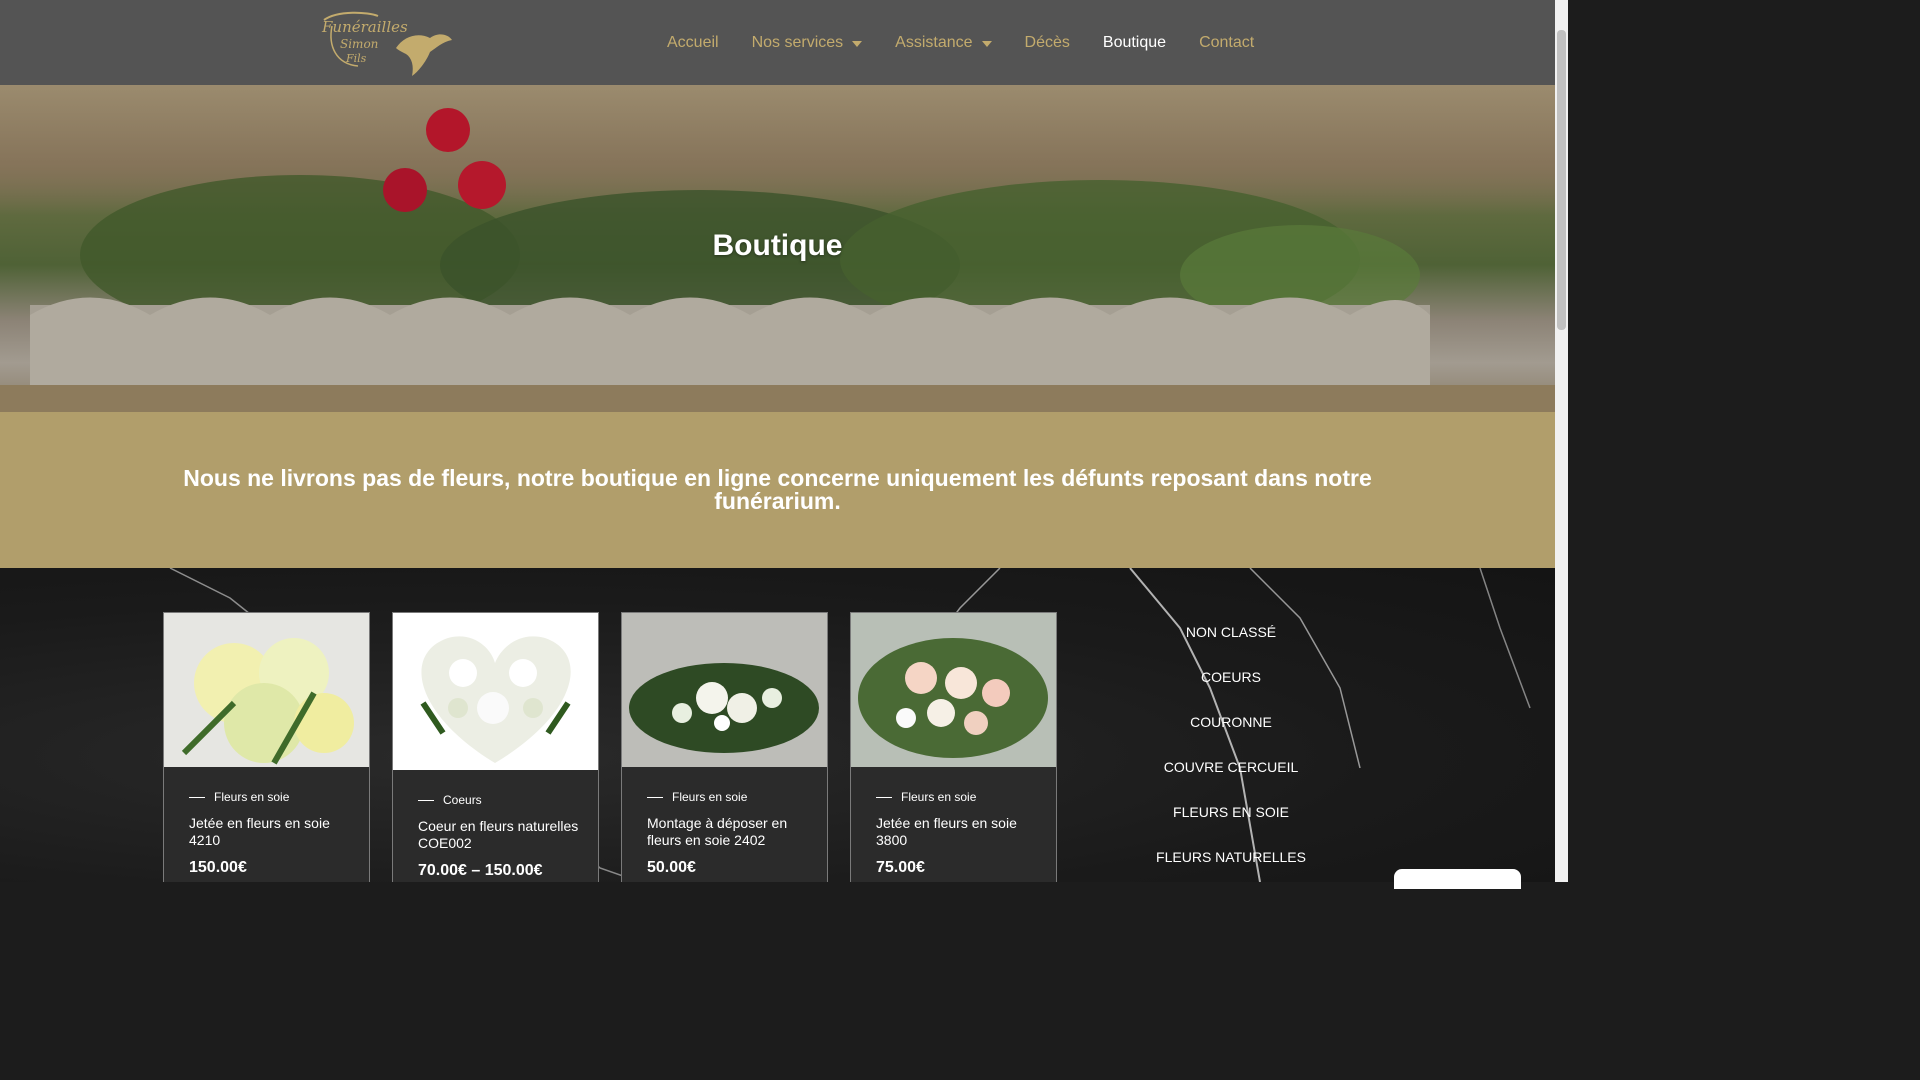  I want to click on product-price: 75.00€, so click(900, 867).